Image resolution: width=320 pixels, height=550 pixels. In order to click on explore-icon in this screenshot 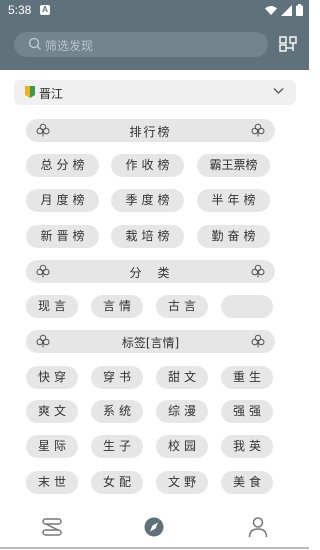, I will do `click(154, 527)`.